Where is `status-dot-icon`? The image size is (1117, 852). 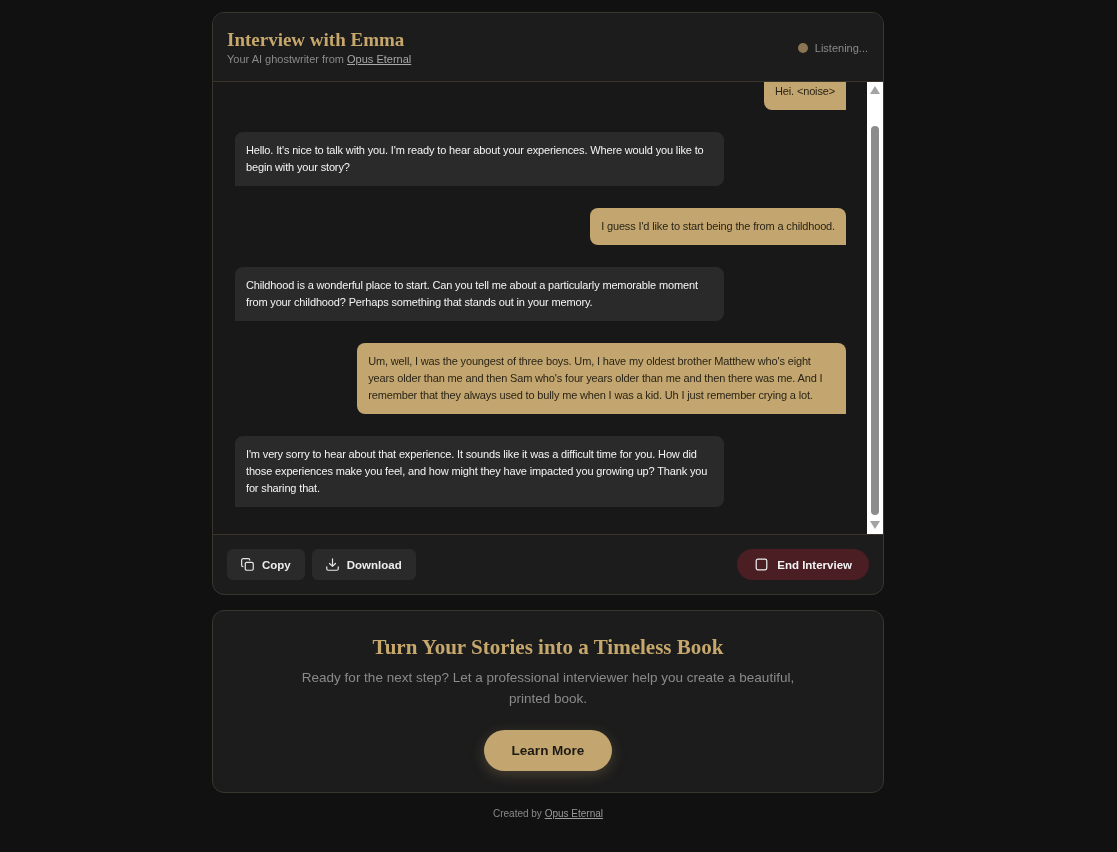
status-dot-icon is located at coordinates (802, 48).